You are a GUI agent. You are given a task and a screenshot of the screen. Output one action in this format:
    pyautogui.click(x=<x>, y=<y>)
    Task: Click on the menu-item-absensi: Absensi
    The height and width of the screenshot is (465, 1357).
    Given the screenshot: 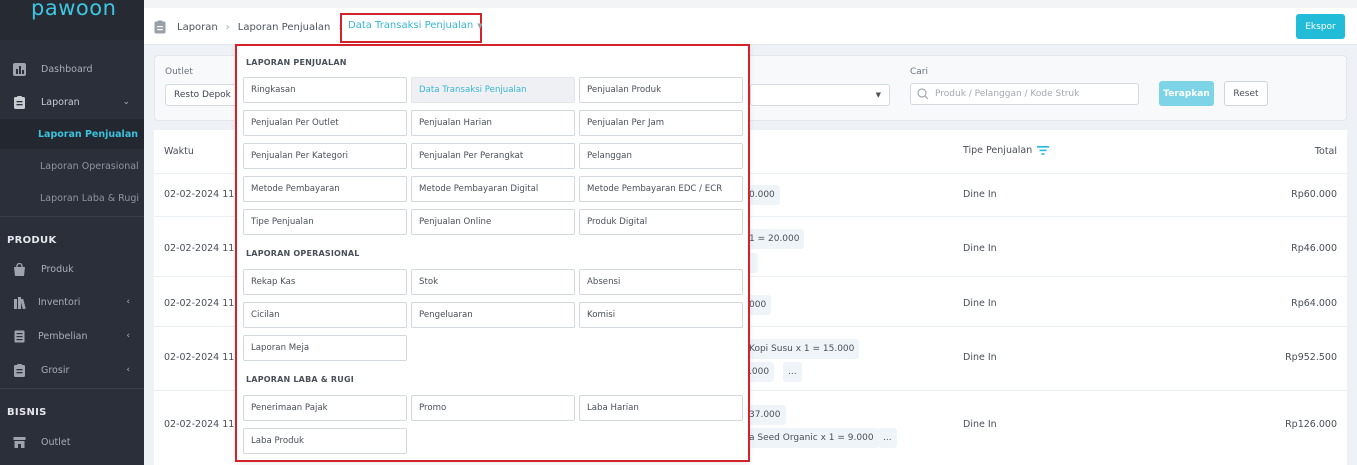 What is the action you would take?
    pyautogui.click(x=661, y=282)
    